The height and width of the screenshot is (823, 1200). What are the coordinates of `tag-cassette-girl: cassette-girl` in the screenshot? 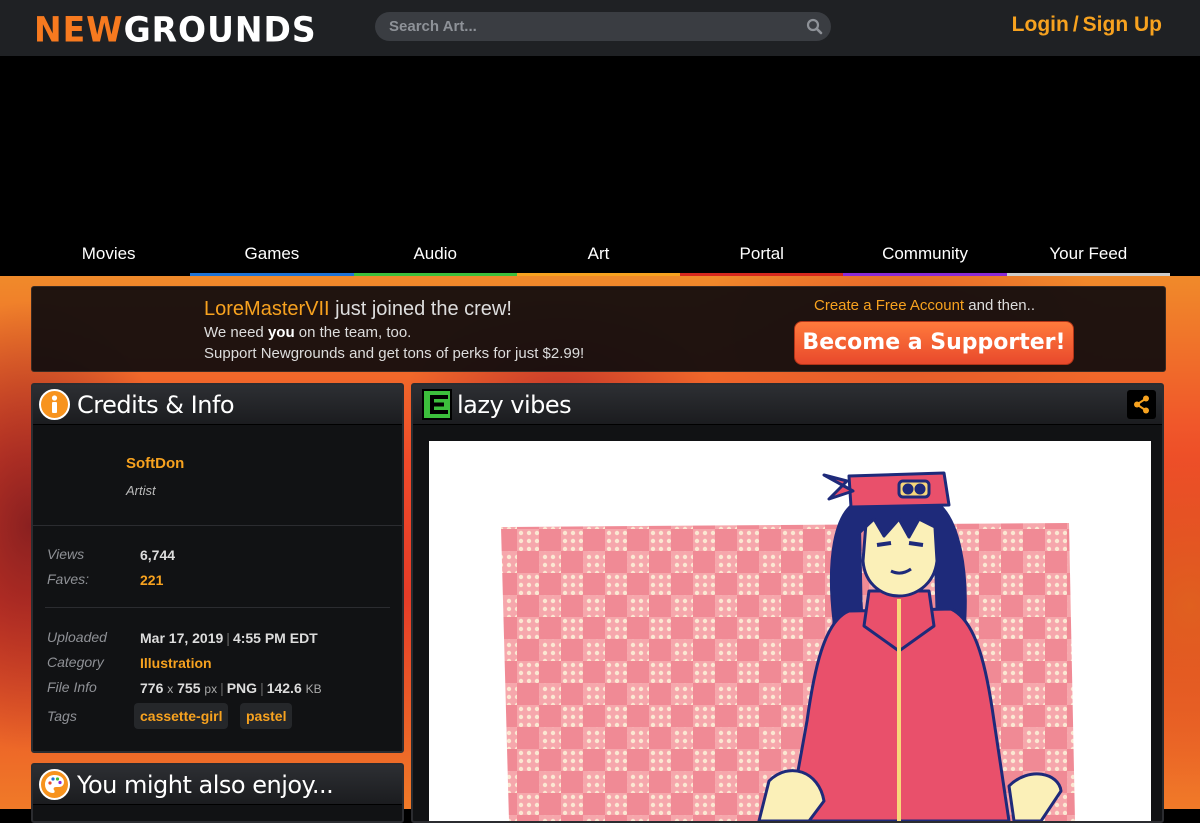 It's located at (181, 716).